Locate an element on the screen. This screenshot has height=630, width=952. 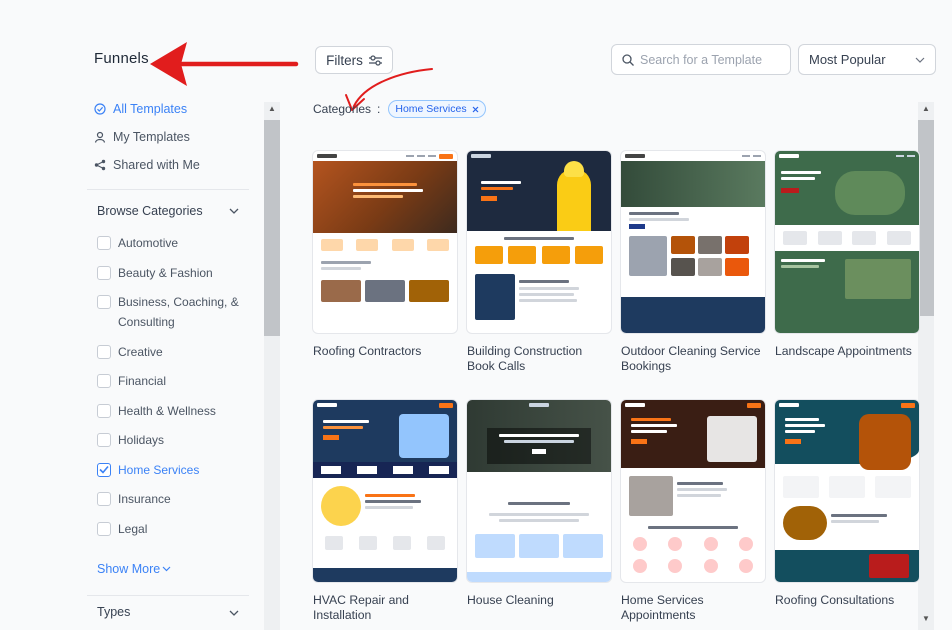
template-card: Outdoor Cleaning Service Bookings is located at coordinates (693, 262).